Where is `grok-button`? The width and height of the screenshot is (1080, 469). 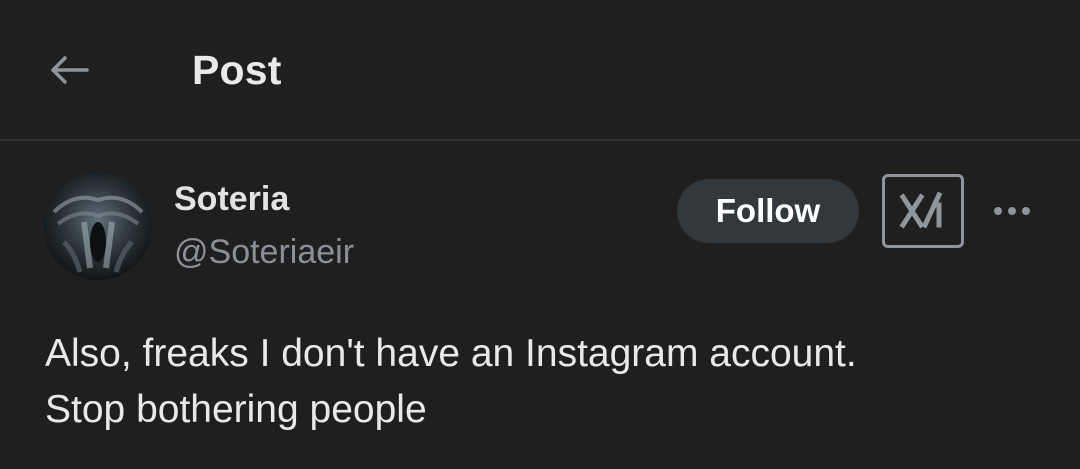
grok-button is located at coordinates (923, 211).